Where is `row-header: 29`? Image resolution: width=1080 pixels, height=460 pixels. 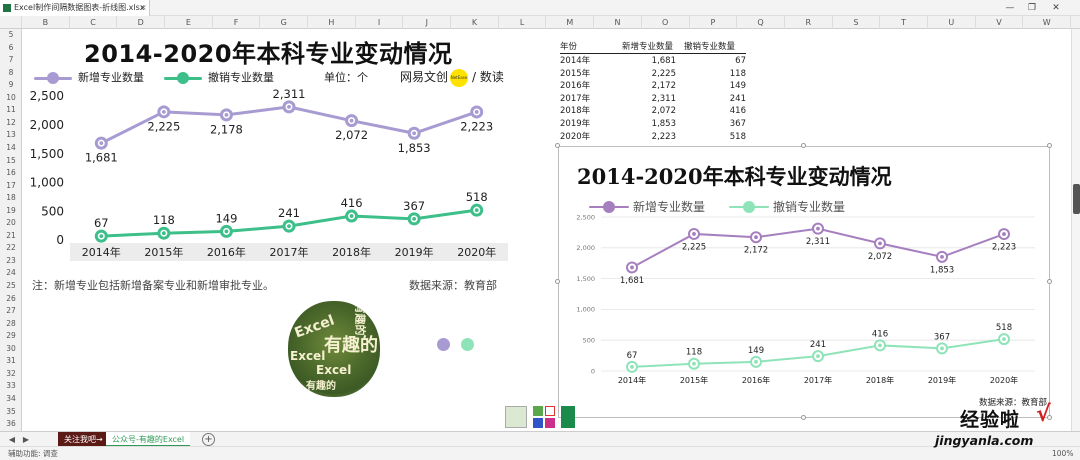
row-header: 29 is located at coordinates (11, 336).